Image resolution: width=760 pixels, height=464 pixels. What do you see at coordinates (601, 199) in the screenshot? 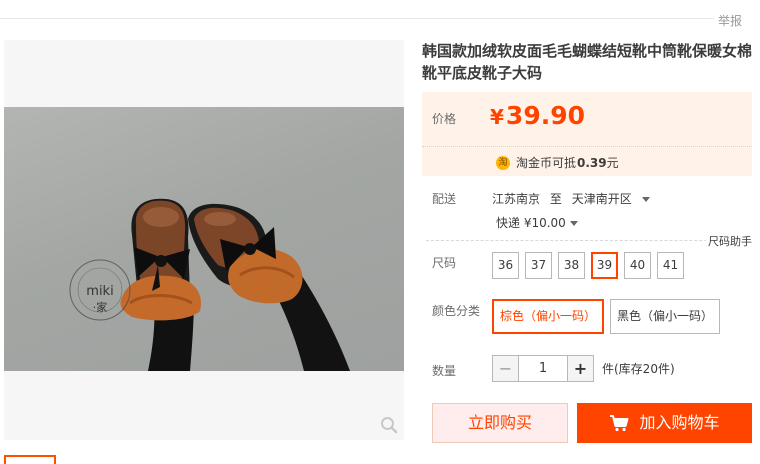
I see `shipping-destination: 天津南开区` at bounding box center [601, 199].